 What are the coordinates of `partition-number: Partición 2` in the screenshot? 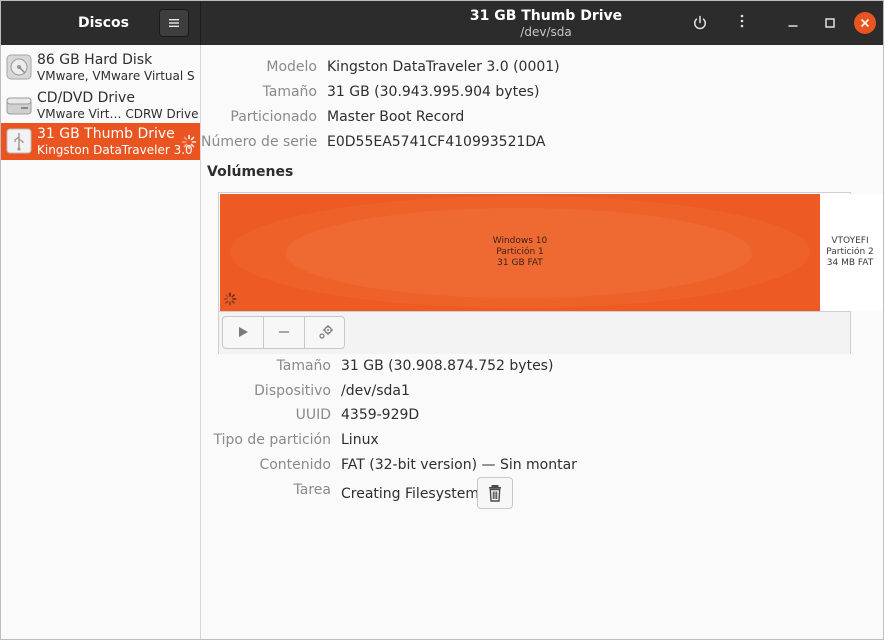 It's located at (850, 252).